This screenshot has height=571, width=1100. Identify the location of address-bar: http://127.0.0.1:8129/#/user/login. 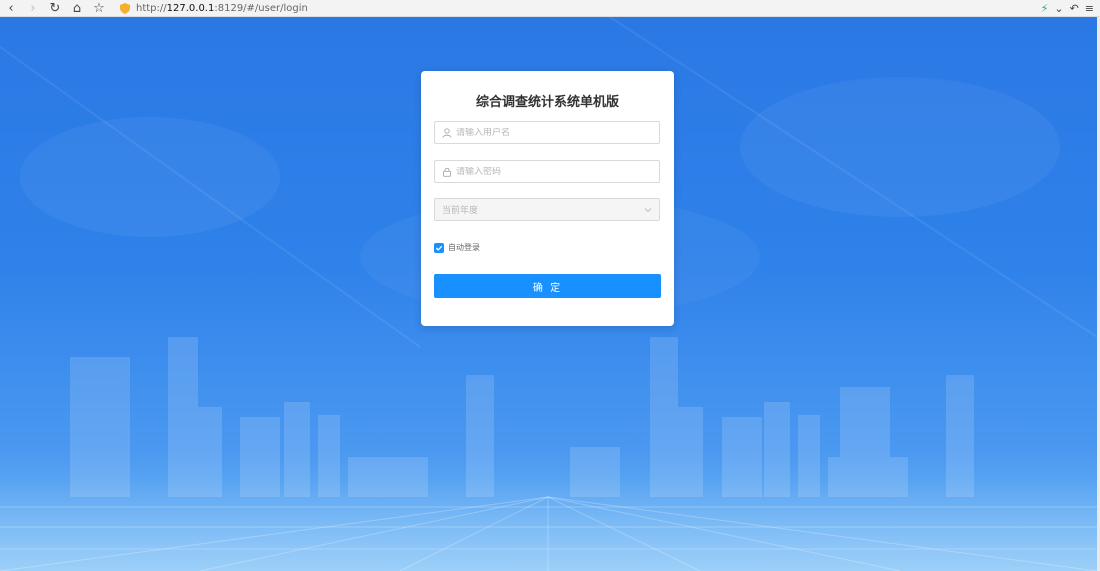
(580, 8).